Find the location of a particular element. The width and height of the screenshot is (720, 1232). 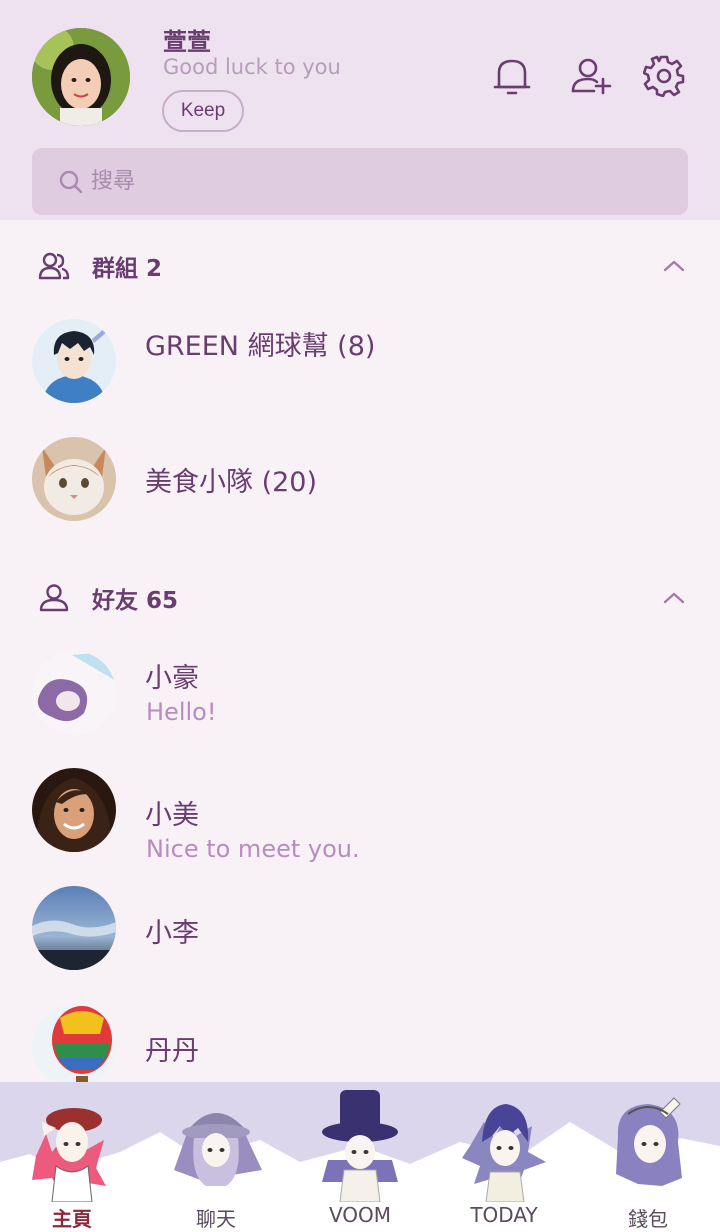

groups-icon is located at coordinates (54, 266).